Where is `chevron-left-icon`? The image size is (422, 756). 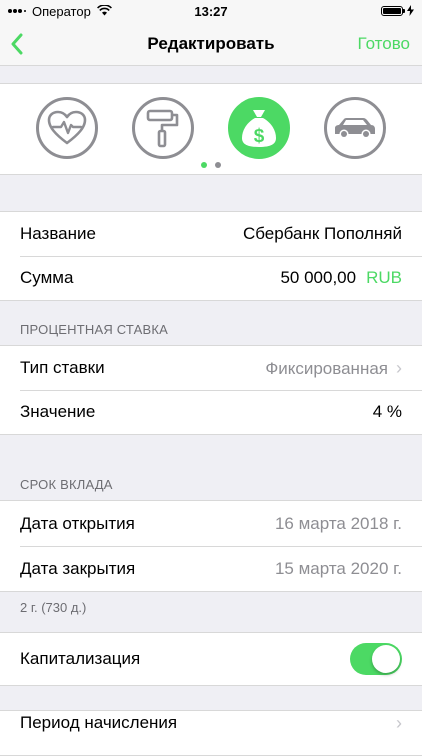
chevron-left-icon is located at coordinates (17, 43).